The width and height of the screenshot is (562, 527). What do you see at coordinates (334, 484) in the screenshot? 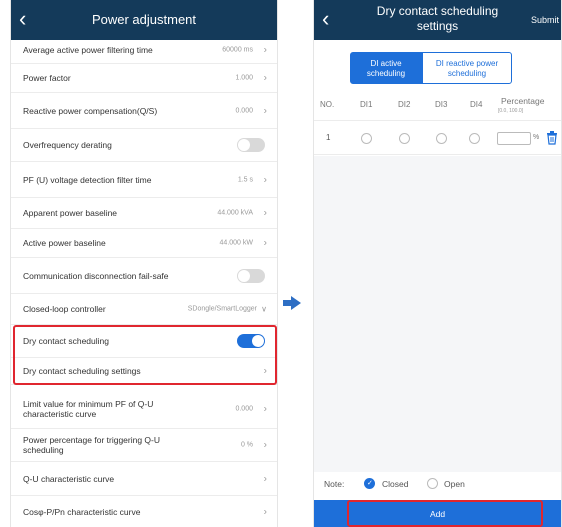
I see `note-label: Note:` at bounding box center [334, 484].